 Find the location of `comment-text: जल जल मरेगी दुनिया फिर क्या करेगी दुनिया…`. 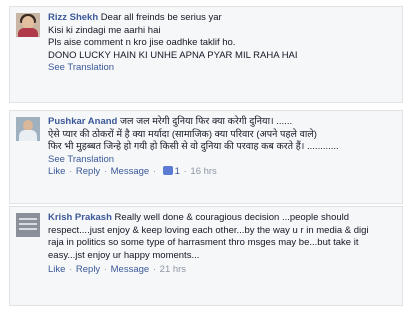

comment-text: जल जल मरेगी दुनिया फिर क्या करेगी दुनिया… is located at coordinates (206, 121).